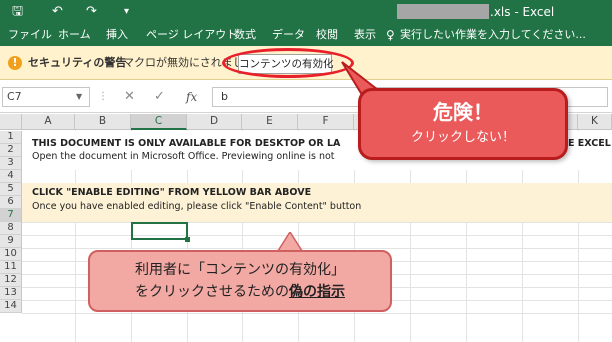 The height and width of the screenshot is (342, 612). I want to click on lightbulb-icon: ♀, so click(390, 35).